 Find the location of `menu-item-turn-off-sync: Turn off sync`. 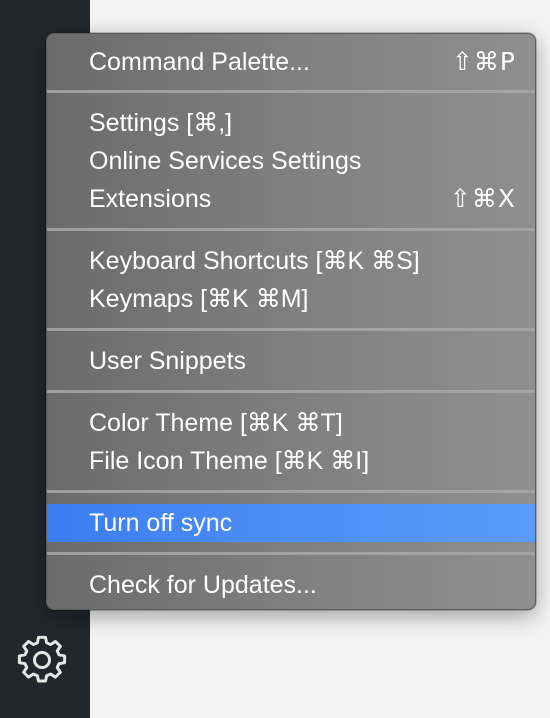

menu-item-turn-off-sync: Turn off sync is located at coordinates (291, 523).